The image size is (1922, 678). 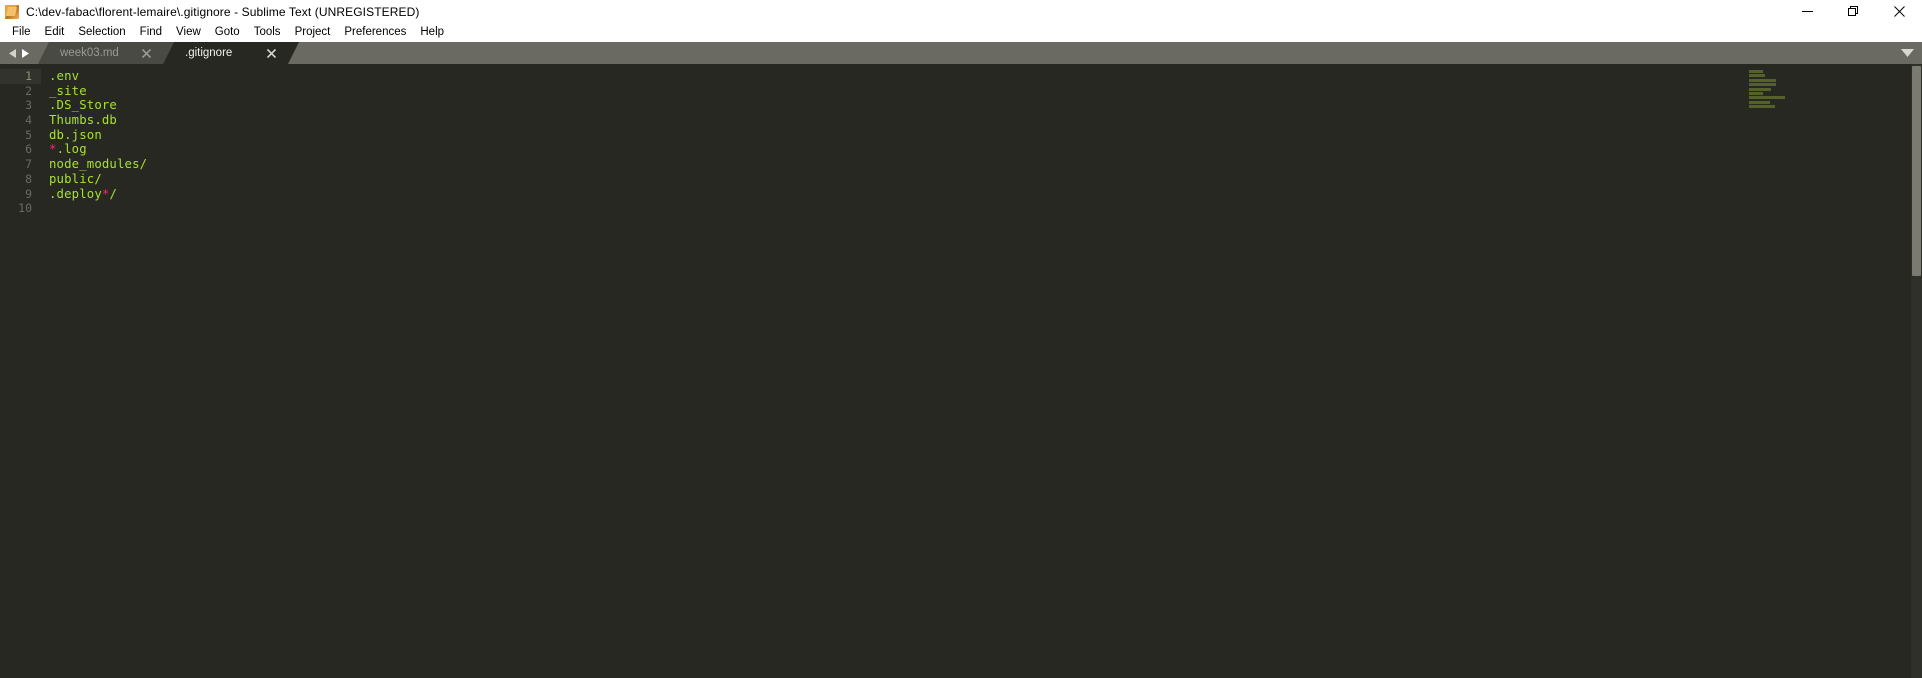 I want to click on chevron-right-icon, so click(x=25, y=53).